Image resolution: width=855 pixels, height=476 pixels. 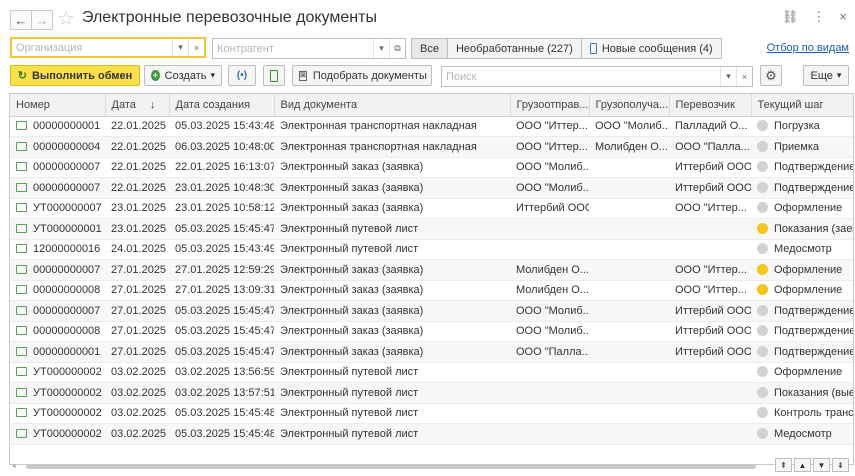 What do you see at coordinates (14, 466) in the screenshot?
I see `scroll-left-icon: ◂` at bounding box center [14, 466].